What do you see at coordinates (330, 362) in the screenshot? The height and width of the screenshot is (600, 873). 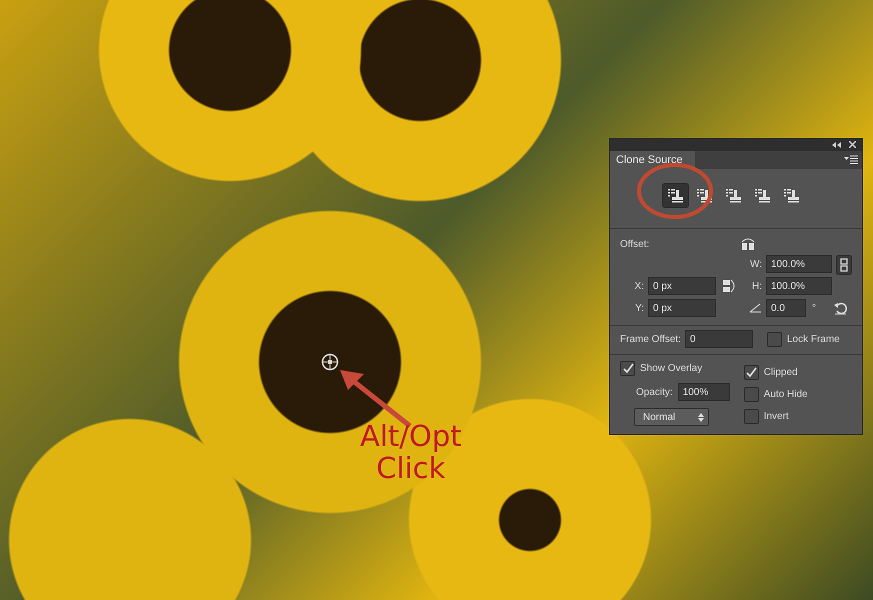 I see `crosshair-cursor-icon` at bounding box center [330, 362].